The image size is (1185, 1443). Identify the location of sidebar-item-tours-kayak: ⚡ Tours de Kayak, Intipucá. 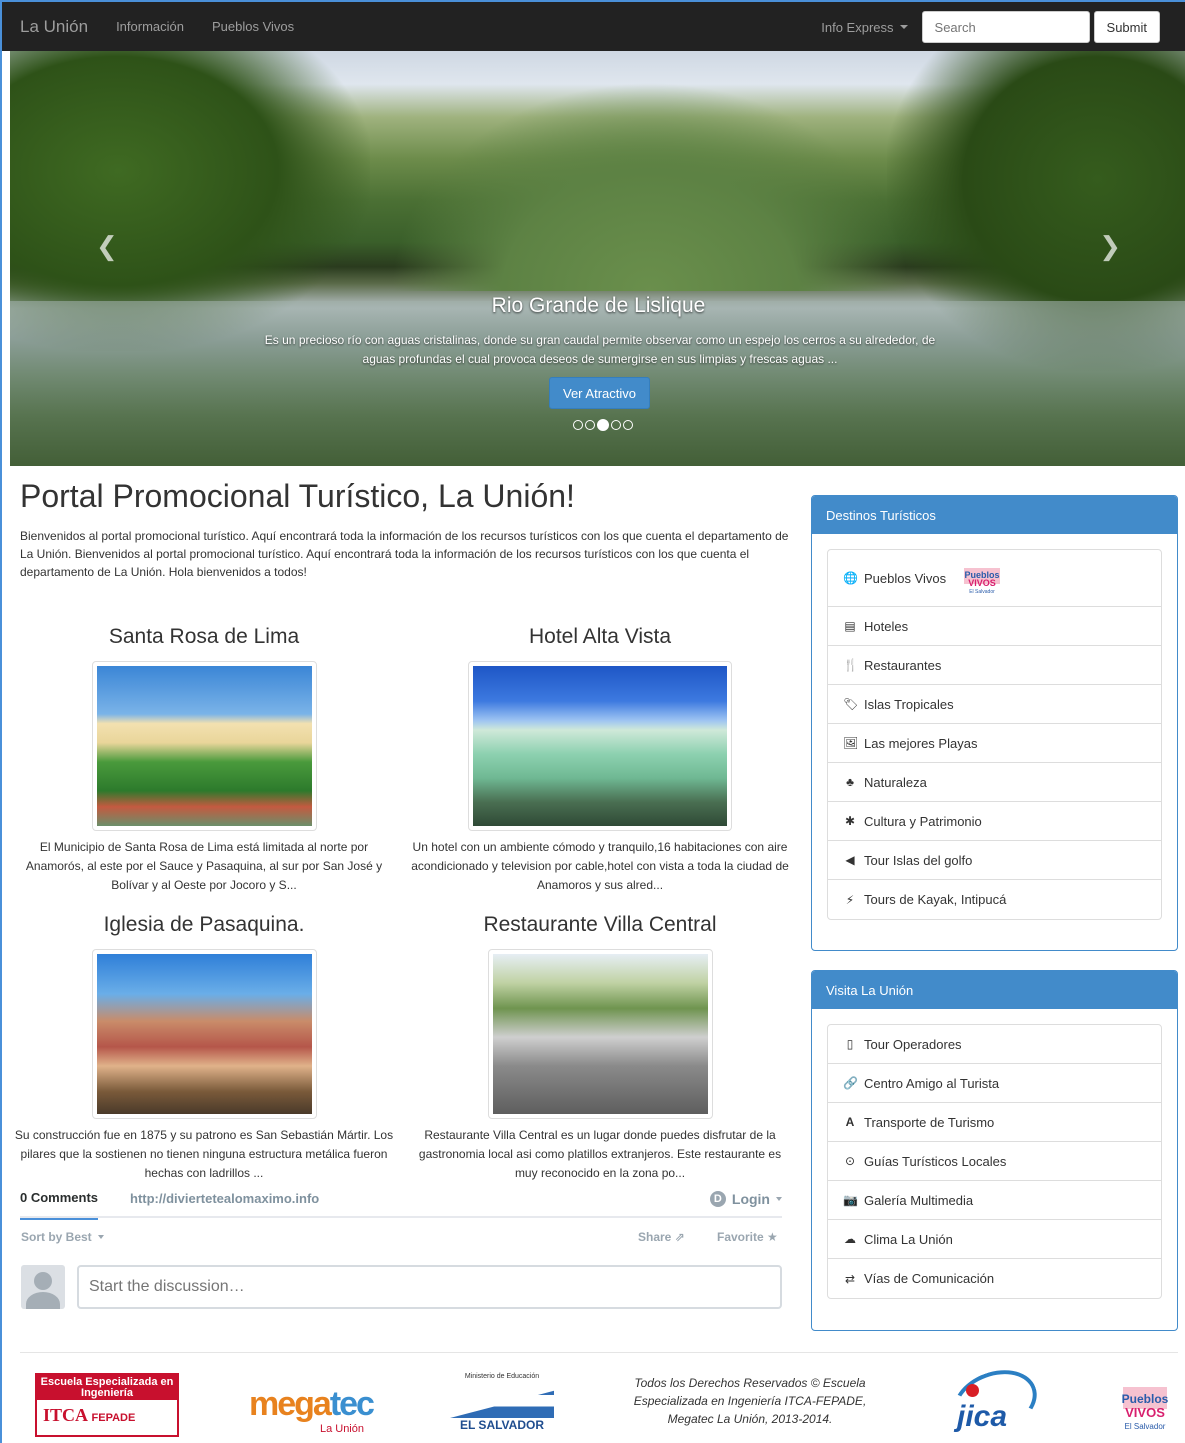
(994, 899).